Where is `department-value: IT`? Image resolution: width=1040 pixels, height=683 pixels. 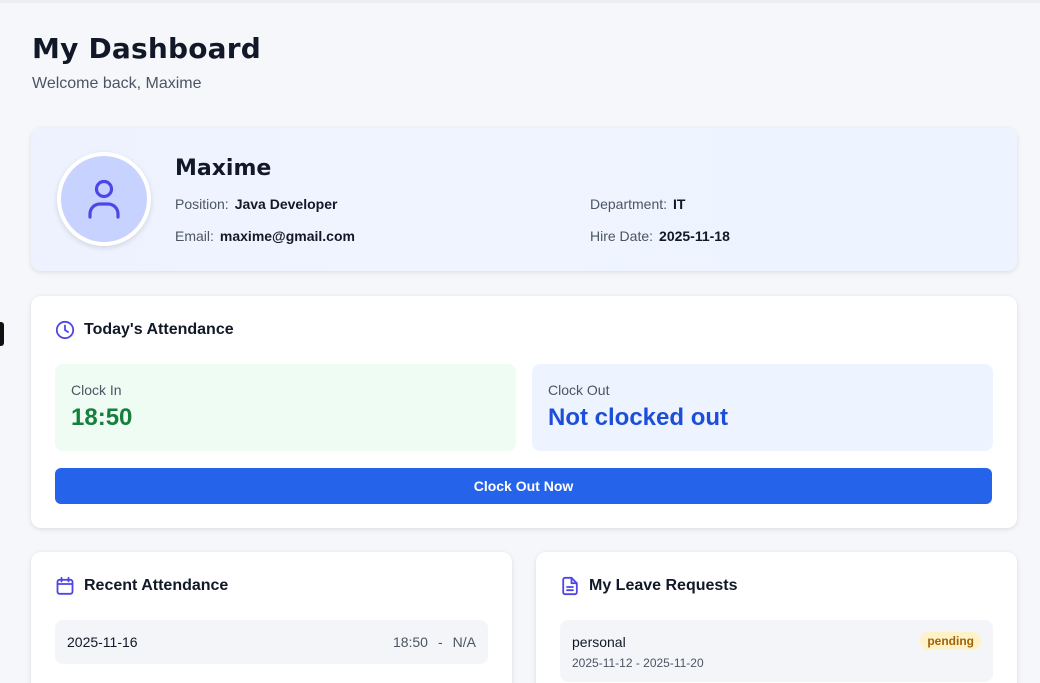
department-value: IT is located at coordinates (679, 204).